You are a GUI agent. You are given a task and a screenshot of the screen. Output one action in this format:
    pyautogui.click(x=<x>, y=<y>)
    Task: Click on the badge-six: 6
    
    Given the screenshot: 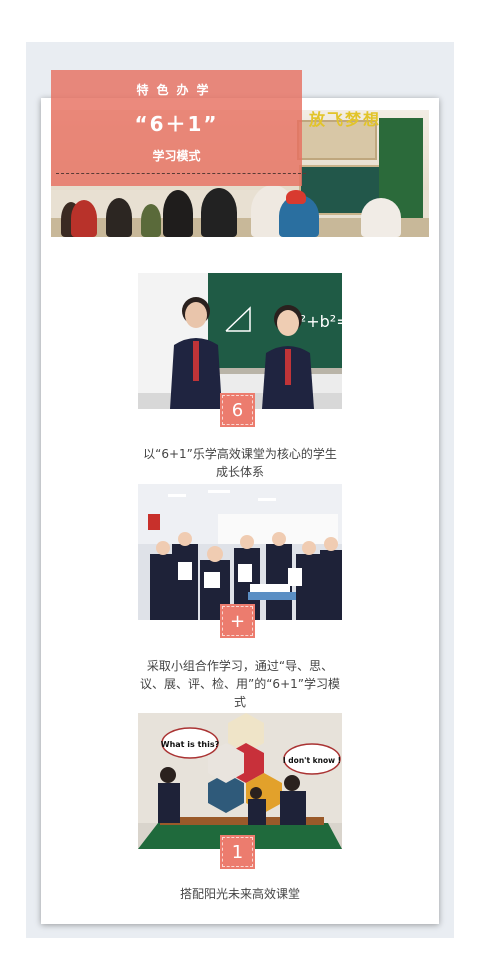 What is the action you would take?
    pyautogui.click(x=237, y=410)
    